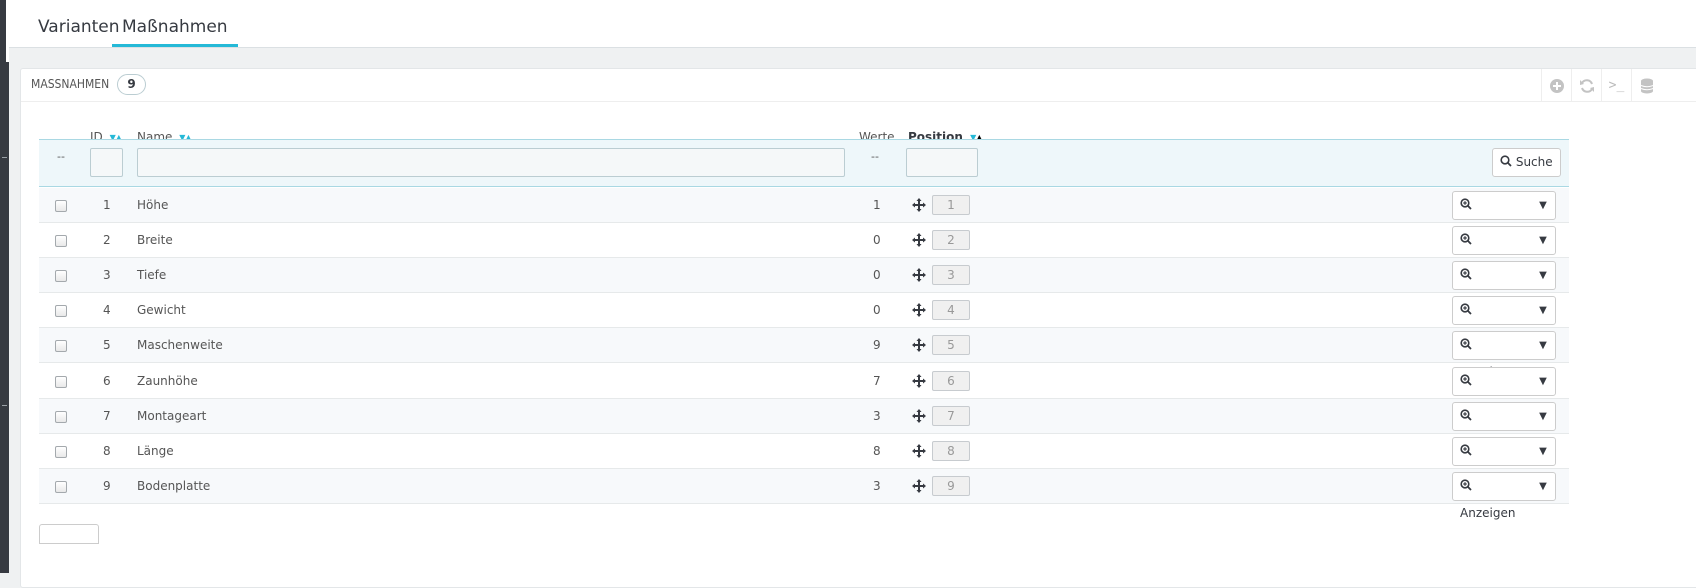  Describe the element at coordinates (951, 380) in the screenshot. I see `row-position: 6` at that location.